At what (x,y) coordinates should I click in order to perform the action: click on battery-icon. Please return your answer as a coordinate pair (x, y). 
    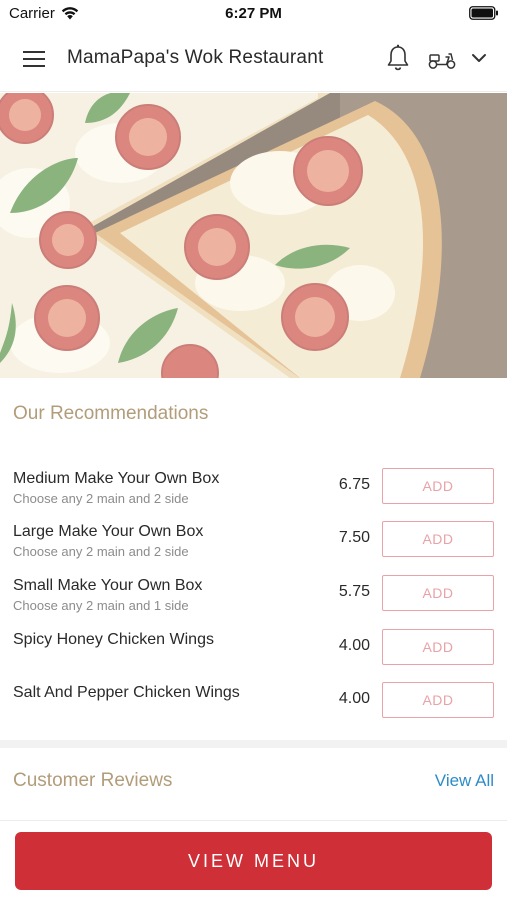
    Looking at the image, I should click on (483, 13).